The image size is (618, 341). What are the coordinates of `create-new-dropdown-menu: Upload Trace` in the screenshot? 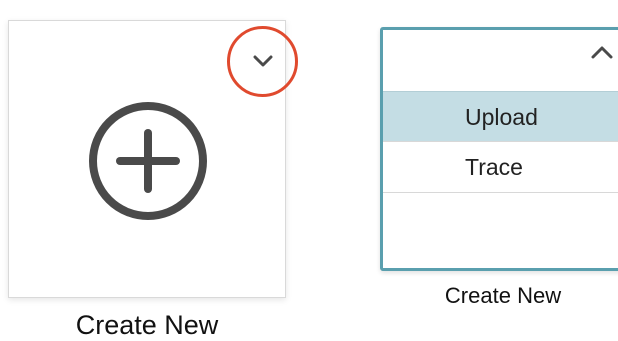 It's located at (500, 142).